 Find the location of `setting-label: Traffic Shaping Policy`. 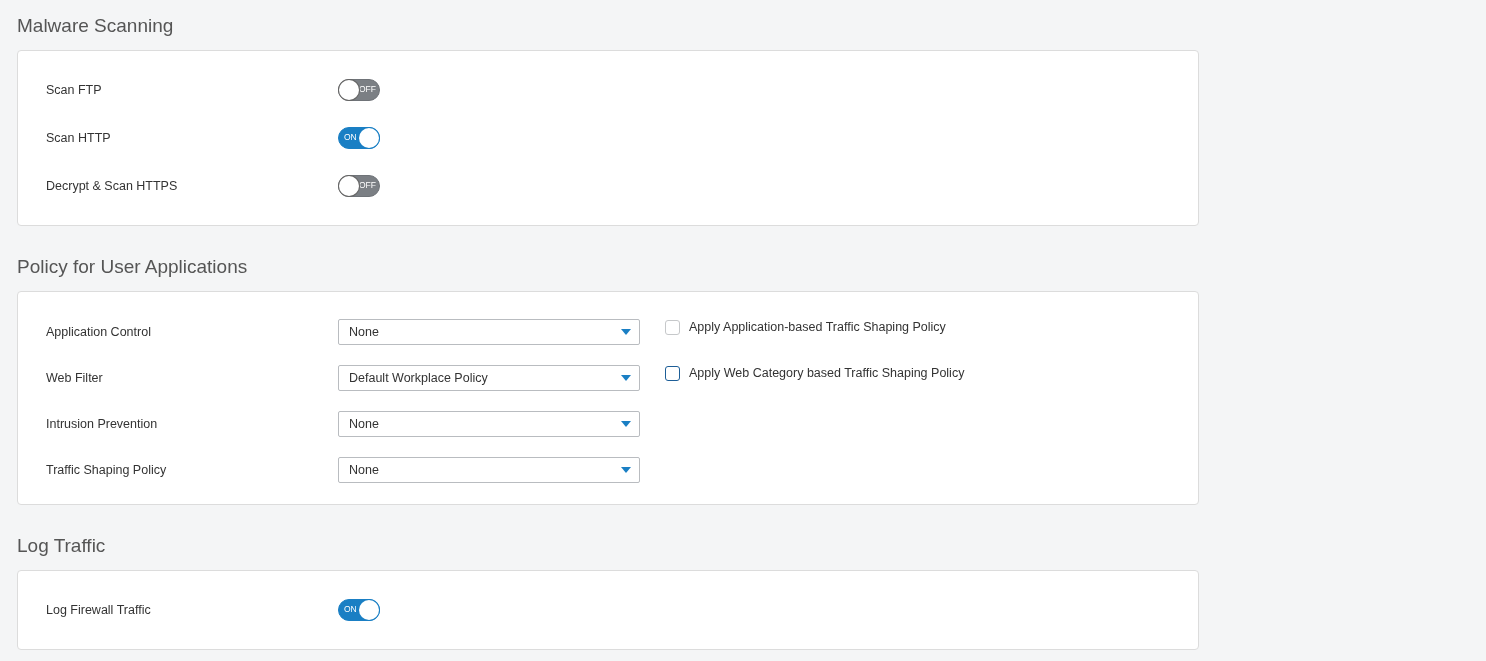

setting-label: Traffic Shaping Policy is located at coordinates (107, 470).